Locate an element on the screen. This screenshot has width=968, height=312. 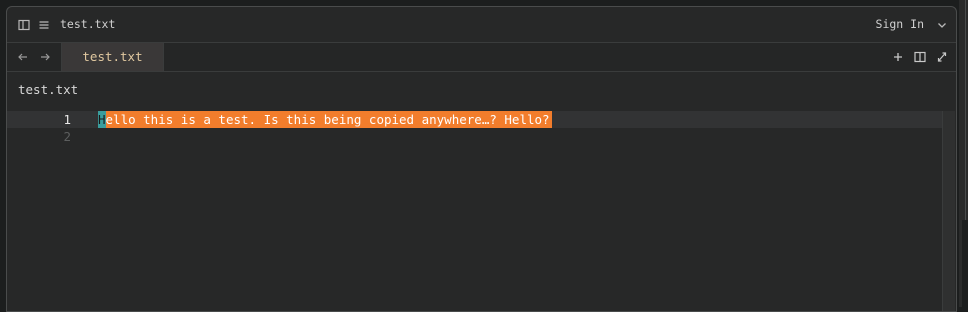
sign-in-button: Sign In is located at coordinates (900, 24).